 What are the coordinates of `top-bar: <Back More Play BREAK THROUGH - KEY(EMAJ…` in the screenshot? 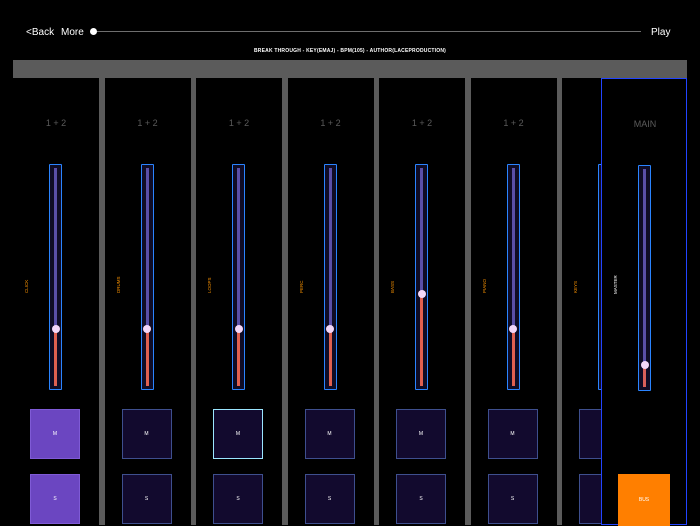 It's located at (350, 30).